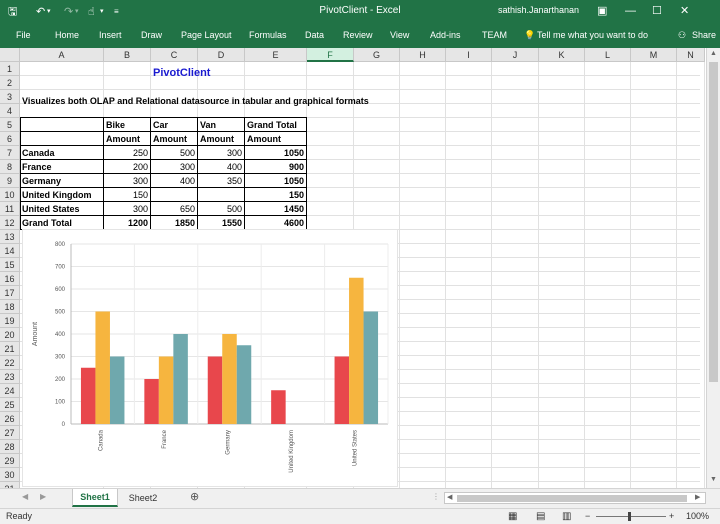 Image resolution: width=720 pixels, height=524 pixels. Describe the element at coordinates (222, 181) in the screenshot. I see `pivot-cell: 350` at that location.